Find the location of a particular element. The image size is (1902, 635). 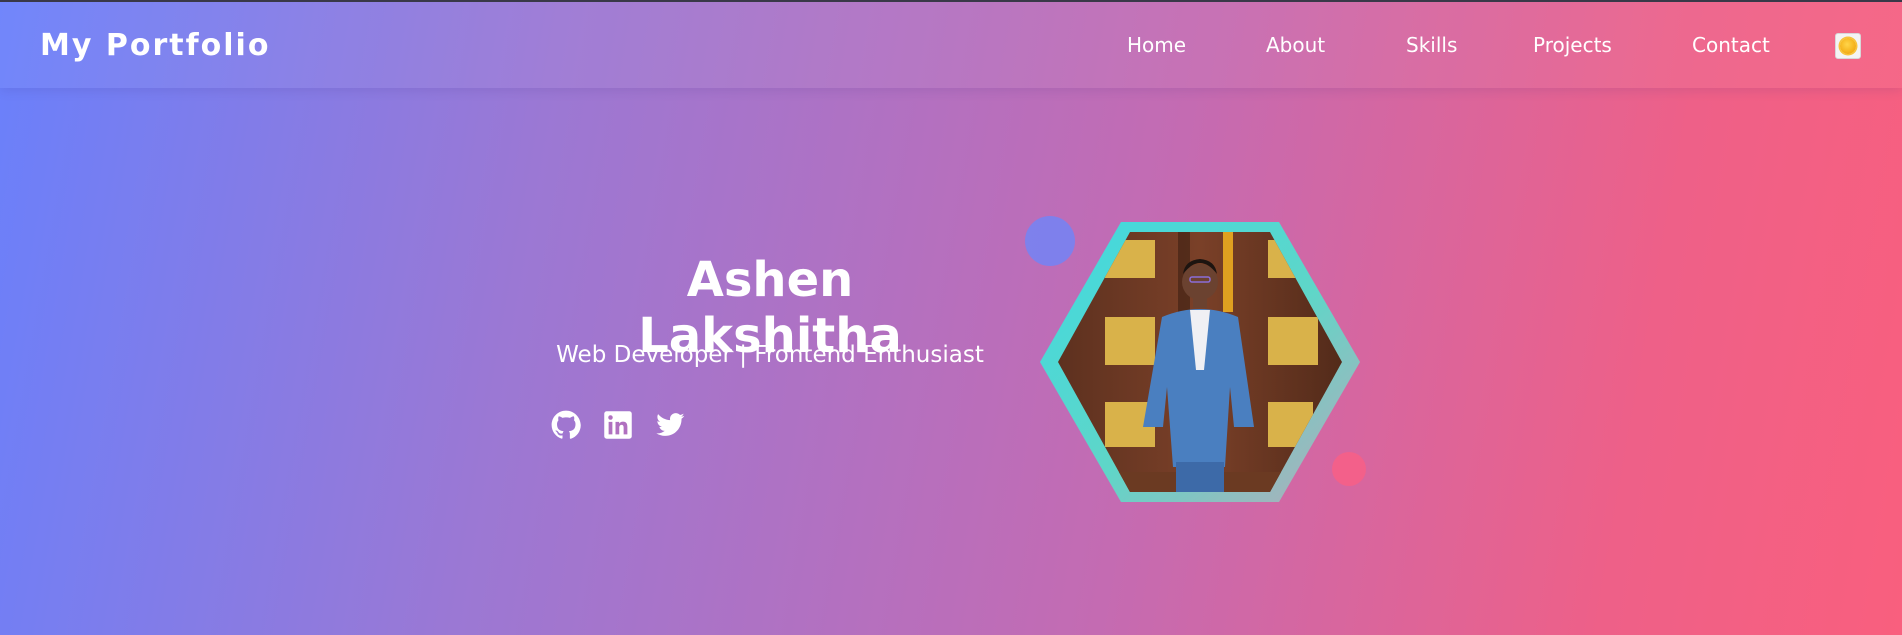

profile-photo-frame is located at coordinates (1200, 362).